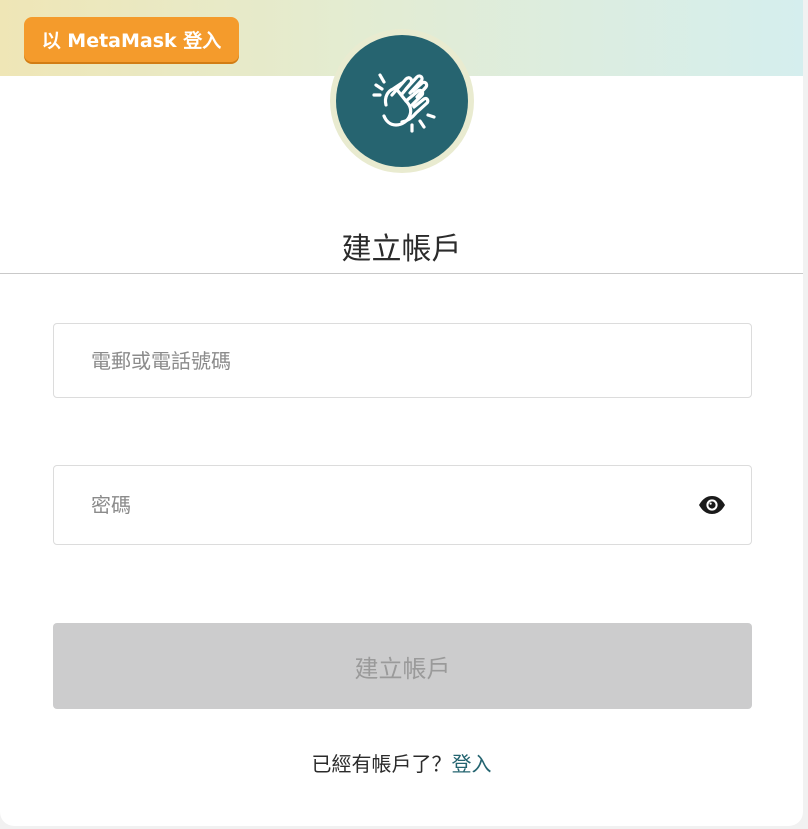  I want to click on email-or-phone-input, so click(381, 360).